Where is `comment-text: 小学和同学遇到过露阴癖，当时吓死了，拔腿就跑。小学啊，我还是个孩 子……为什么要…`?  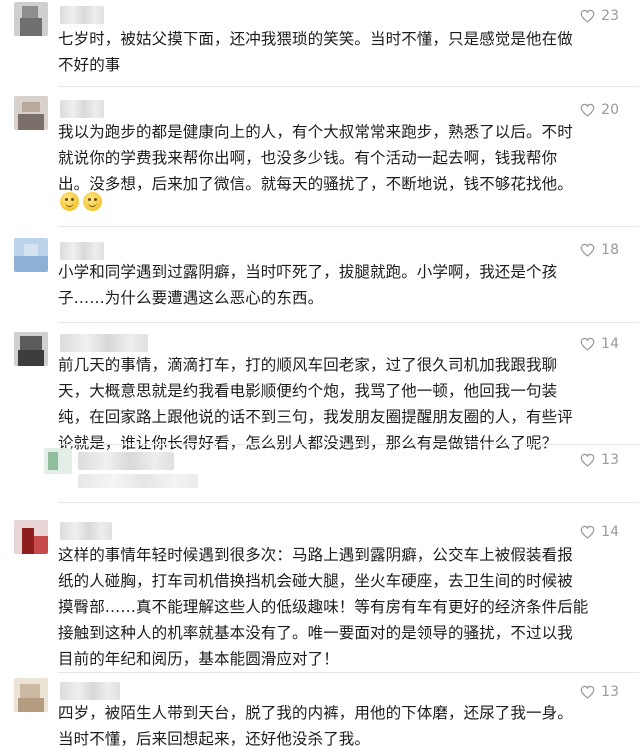 comment-text: 小学和同学遇到过露阴癖，当时吓死了，拔腿就跑。小学啊，我还是个孩 子……为什么要… is located at coordinates (308, 285).